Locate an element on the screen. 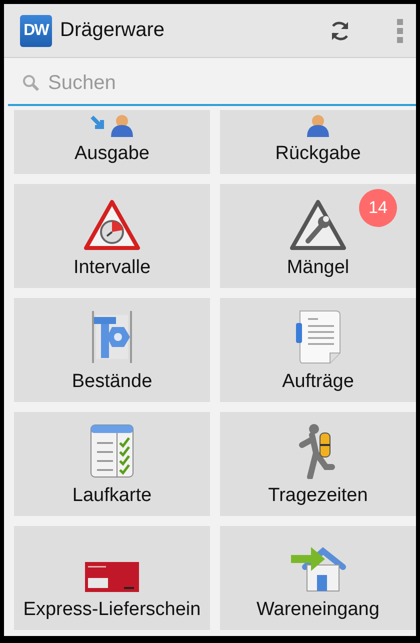 This screenshot has height=643, width=420. warning-clock-icon is located at coordinates (112, 225).